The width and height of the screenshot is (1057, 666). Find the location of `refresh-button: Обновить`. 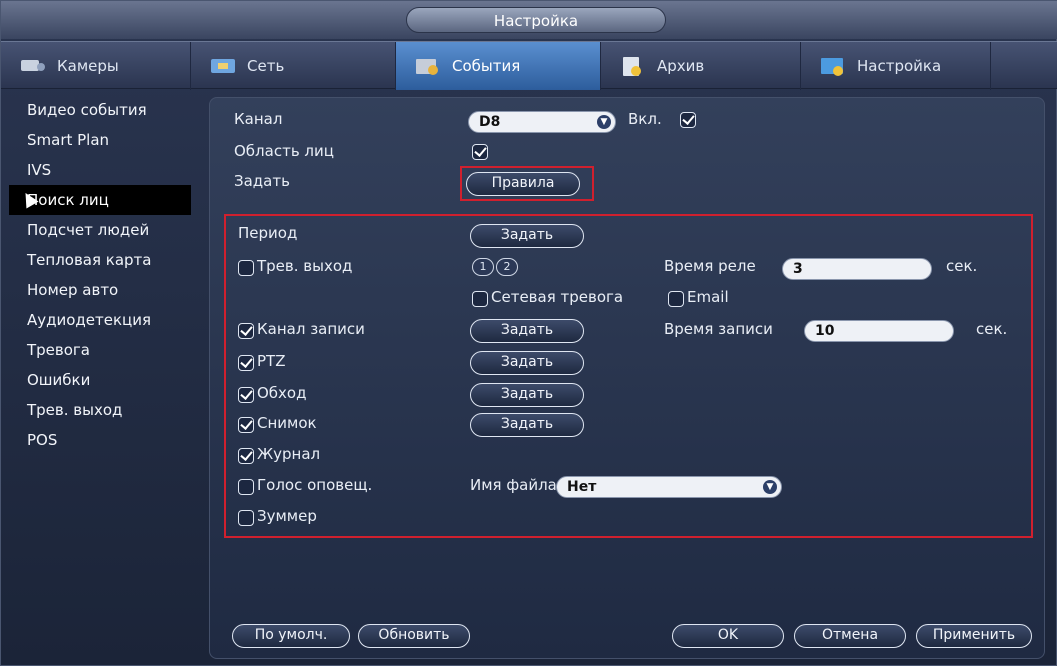

refresh-button: Обновить is located at coordinates (414, 636).